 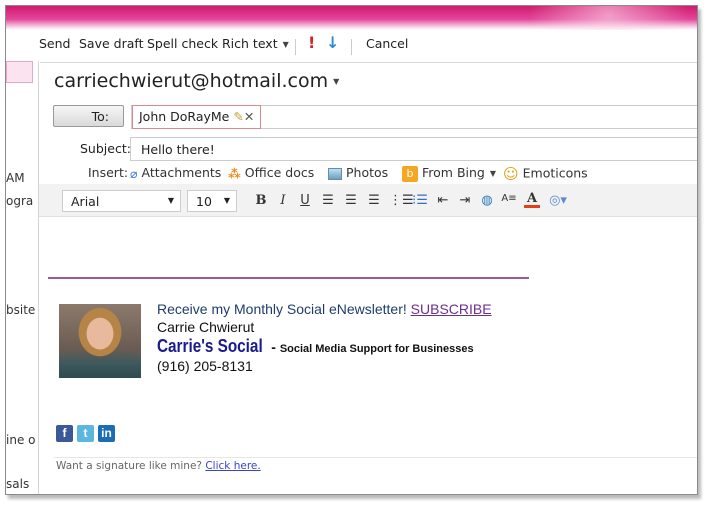 What do you see at coordinates (191, 81) in the screenshot?
I see `from-address: carriechwierut@hotmail.com` at bounding box center [191, 81].